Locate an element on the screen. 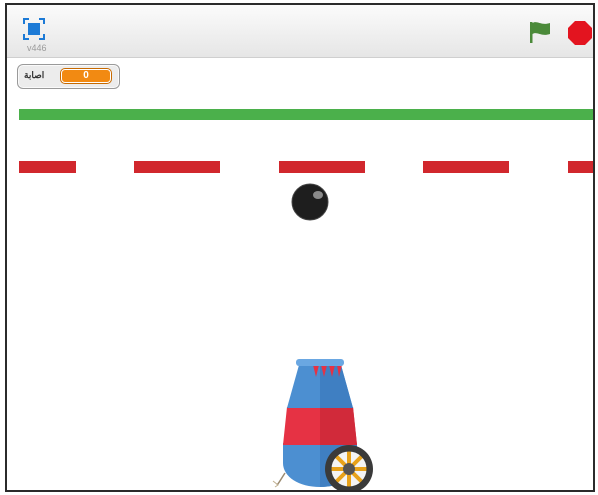 The width and height of the screenshot is (598, 495). fullscreen-button is located at coordinates (34, 29).